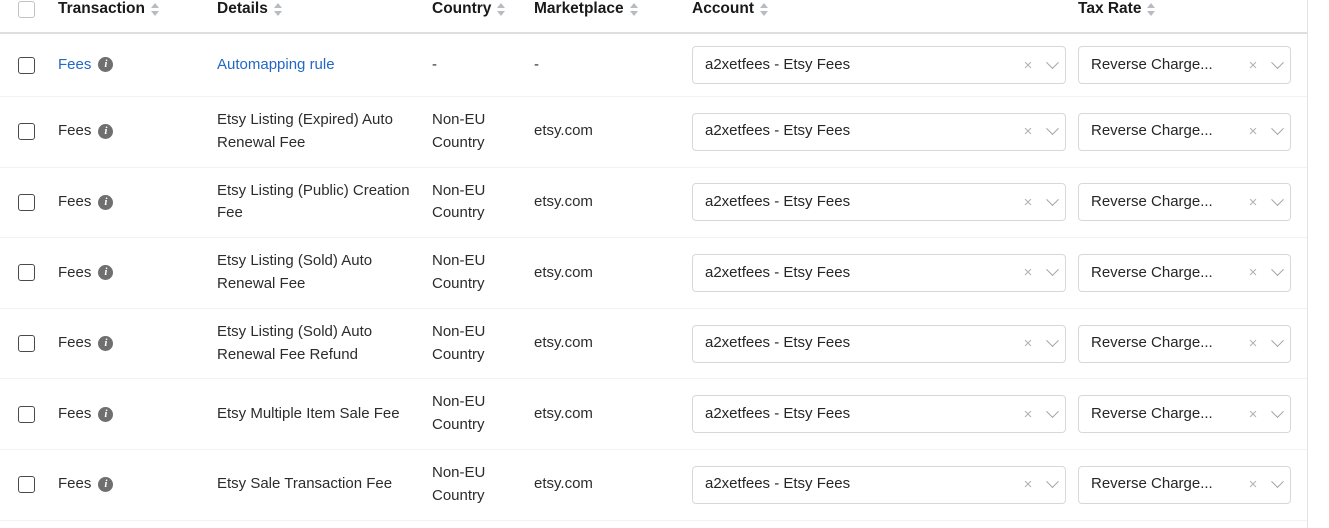 The image size is (1329, 528). Describe the element at coordinates (276, 64) in the screenshot. I see `details-text: Automapping rule` at that location.